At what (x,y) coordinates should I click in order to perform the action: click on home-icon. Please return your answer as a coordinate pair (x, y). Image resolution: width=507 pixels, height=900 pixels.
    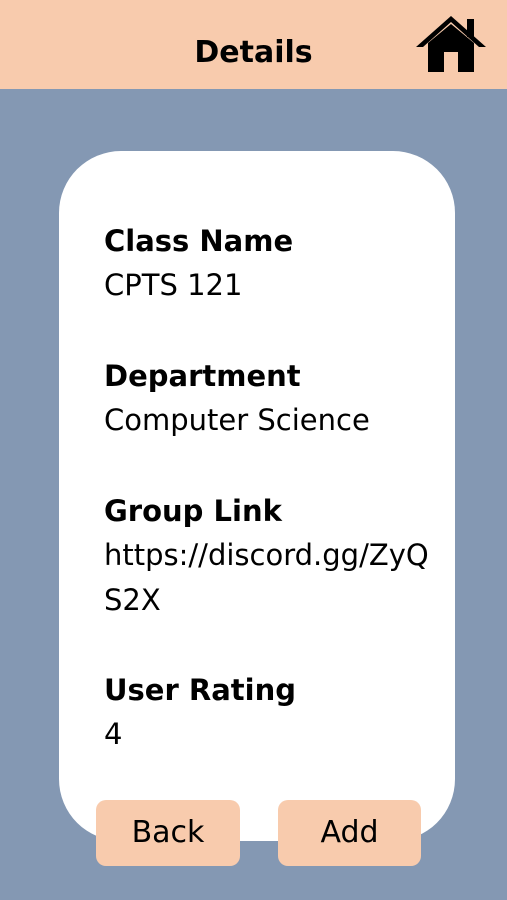
    Looking at the image, I should click on (451, 44).